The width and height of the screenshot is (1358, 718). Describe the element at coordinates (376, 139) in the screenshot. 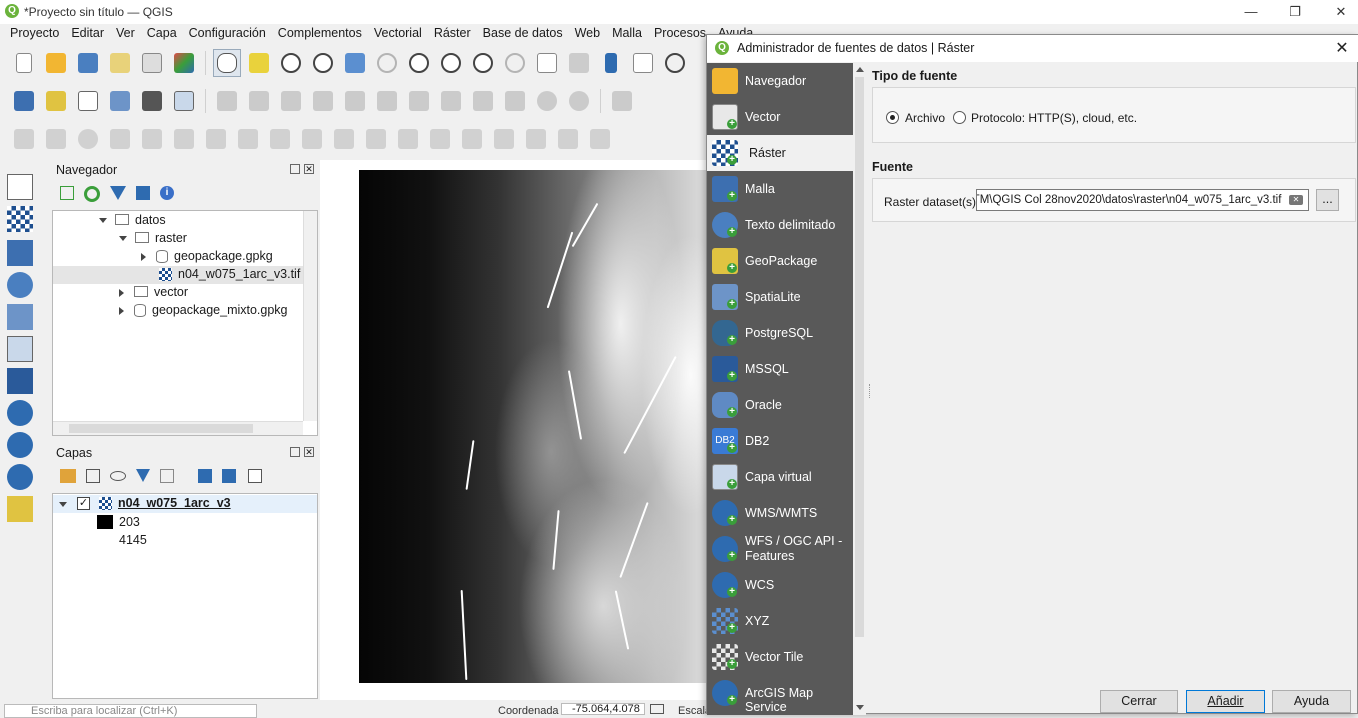

I see `reshape-features-icon` at that location.